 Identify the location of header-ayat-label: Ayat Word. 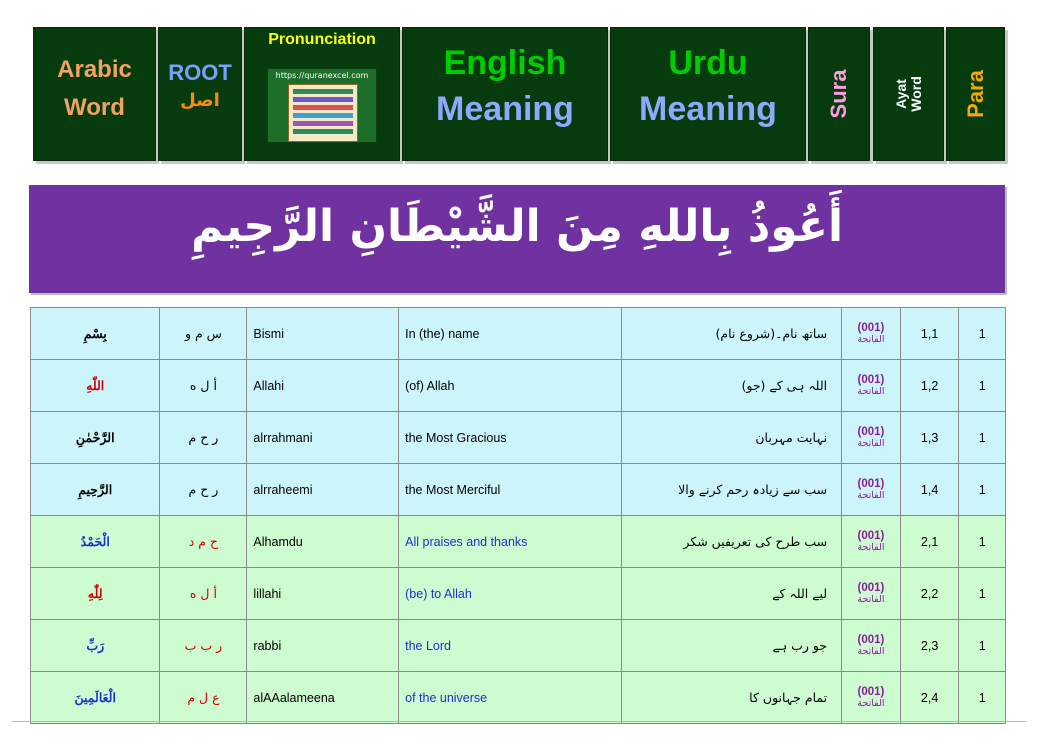
(908, 94).